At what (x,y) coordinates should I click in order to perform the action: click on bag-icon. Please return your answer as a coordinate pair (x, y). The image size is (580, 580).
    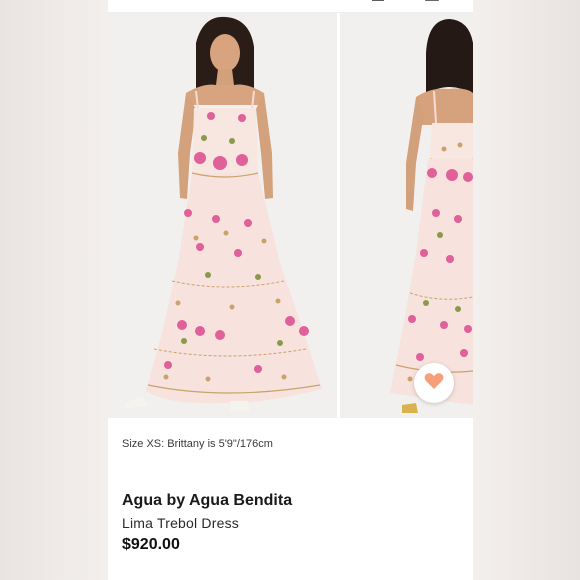
    Looking at the image, I should click on (432, 4).